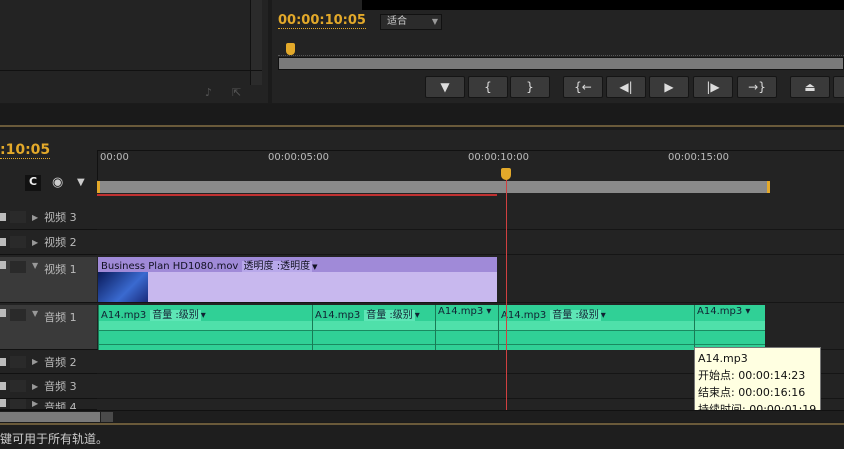 Image resolution: width=844 pixels, height=449 pixels. What do you see at coordinates (433, 187) in the screenshot?
I see `work-area-bar` at bounding box center [433, 187].